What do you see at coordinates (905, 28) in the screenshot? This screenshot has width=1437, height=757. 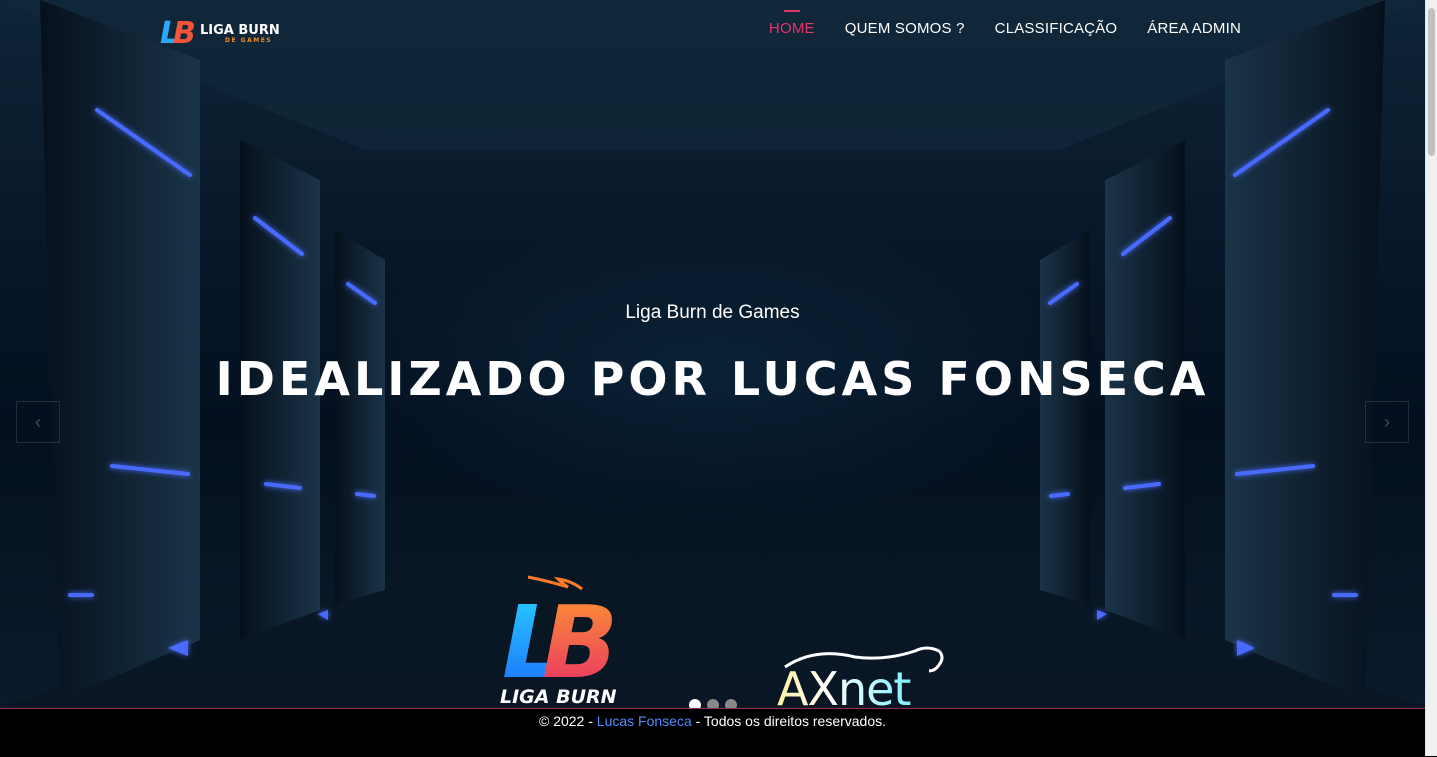 I see `nav-quem-somos: QUEM SOMOS ?` at bounding box center [905, 28].